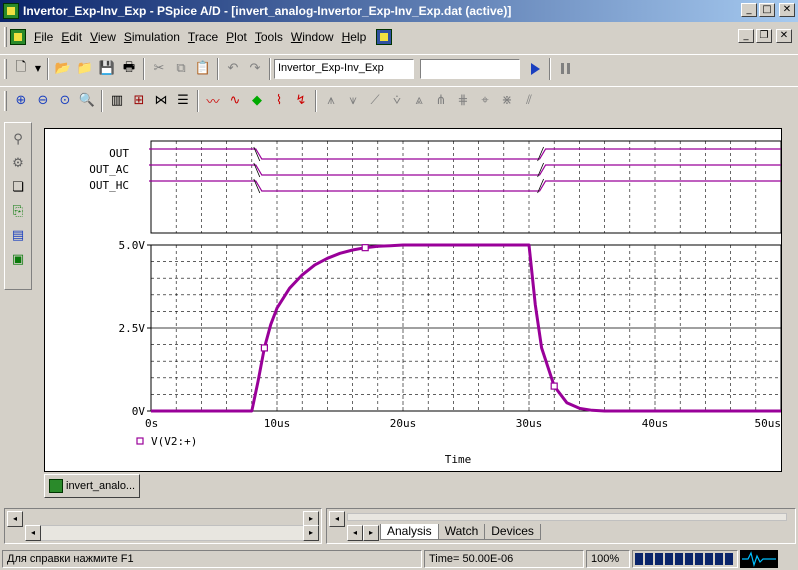 The height and width of the screenshot is (570, 798). What do you see at coordinates (255, 69) in the screenshot?
I see `redo-icon: ↷` at bounding box center [255, 69].